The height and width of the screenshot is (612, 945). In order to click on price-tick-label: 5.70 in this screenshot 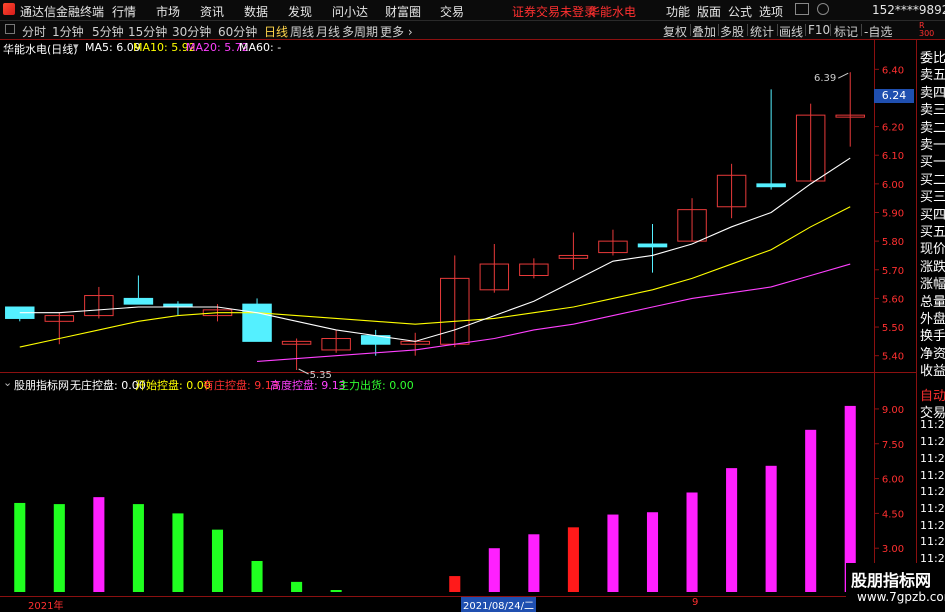, I will do `click(893, 271)`.